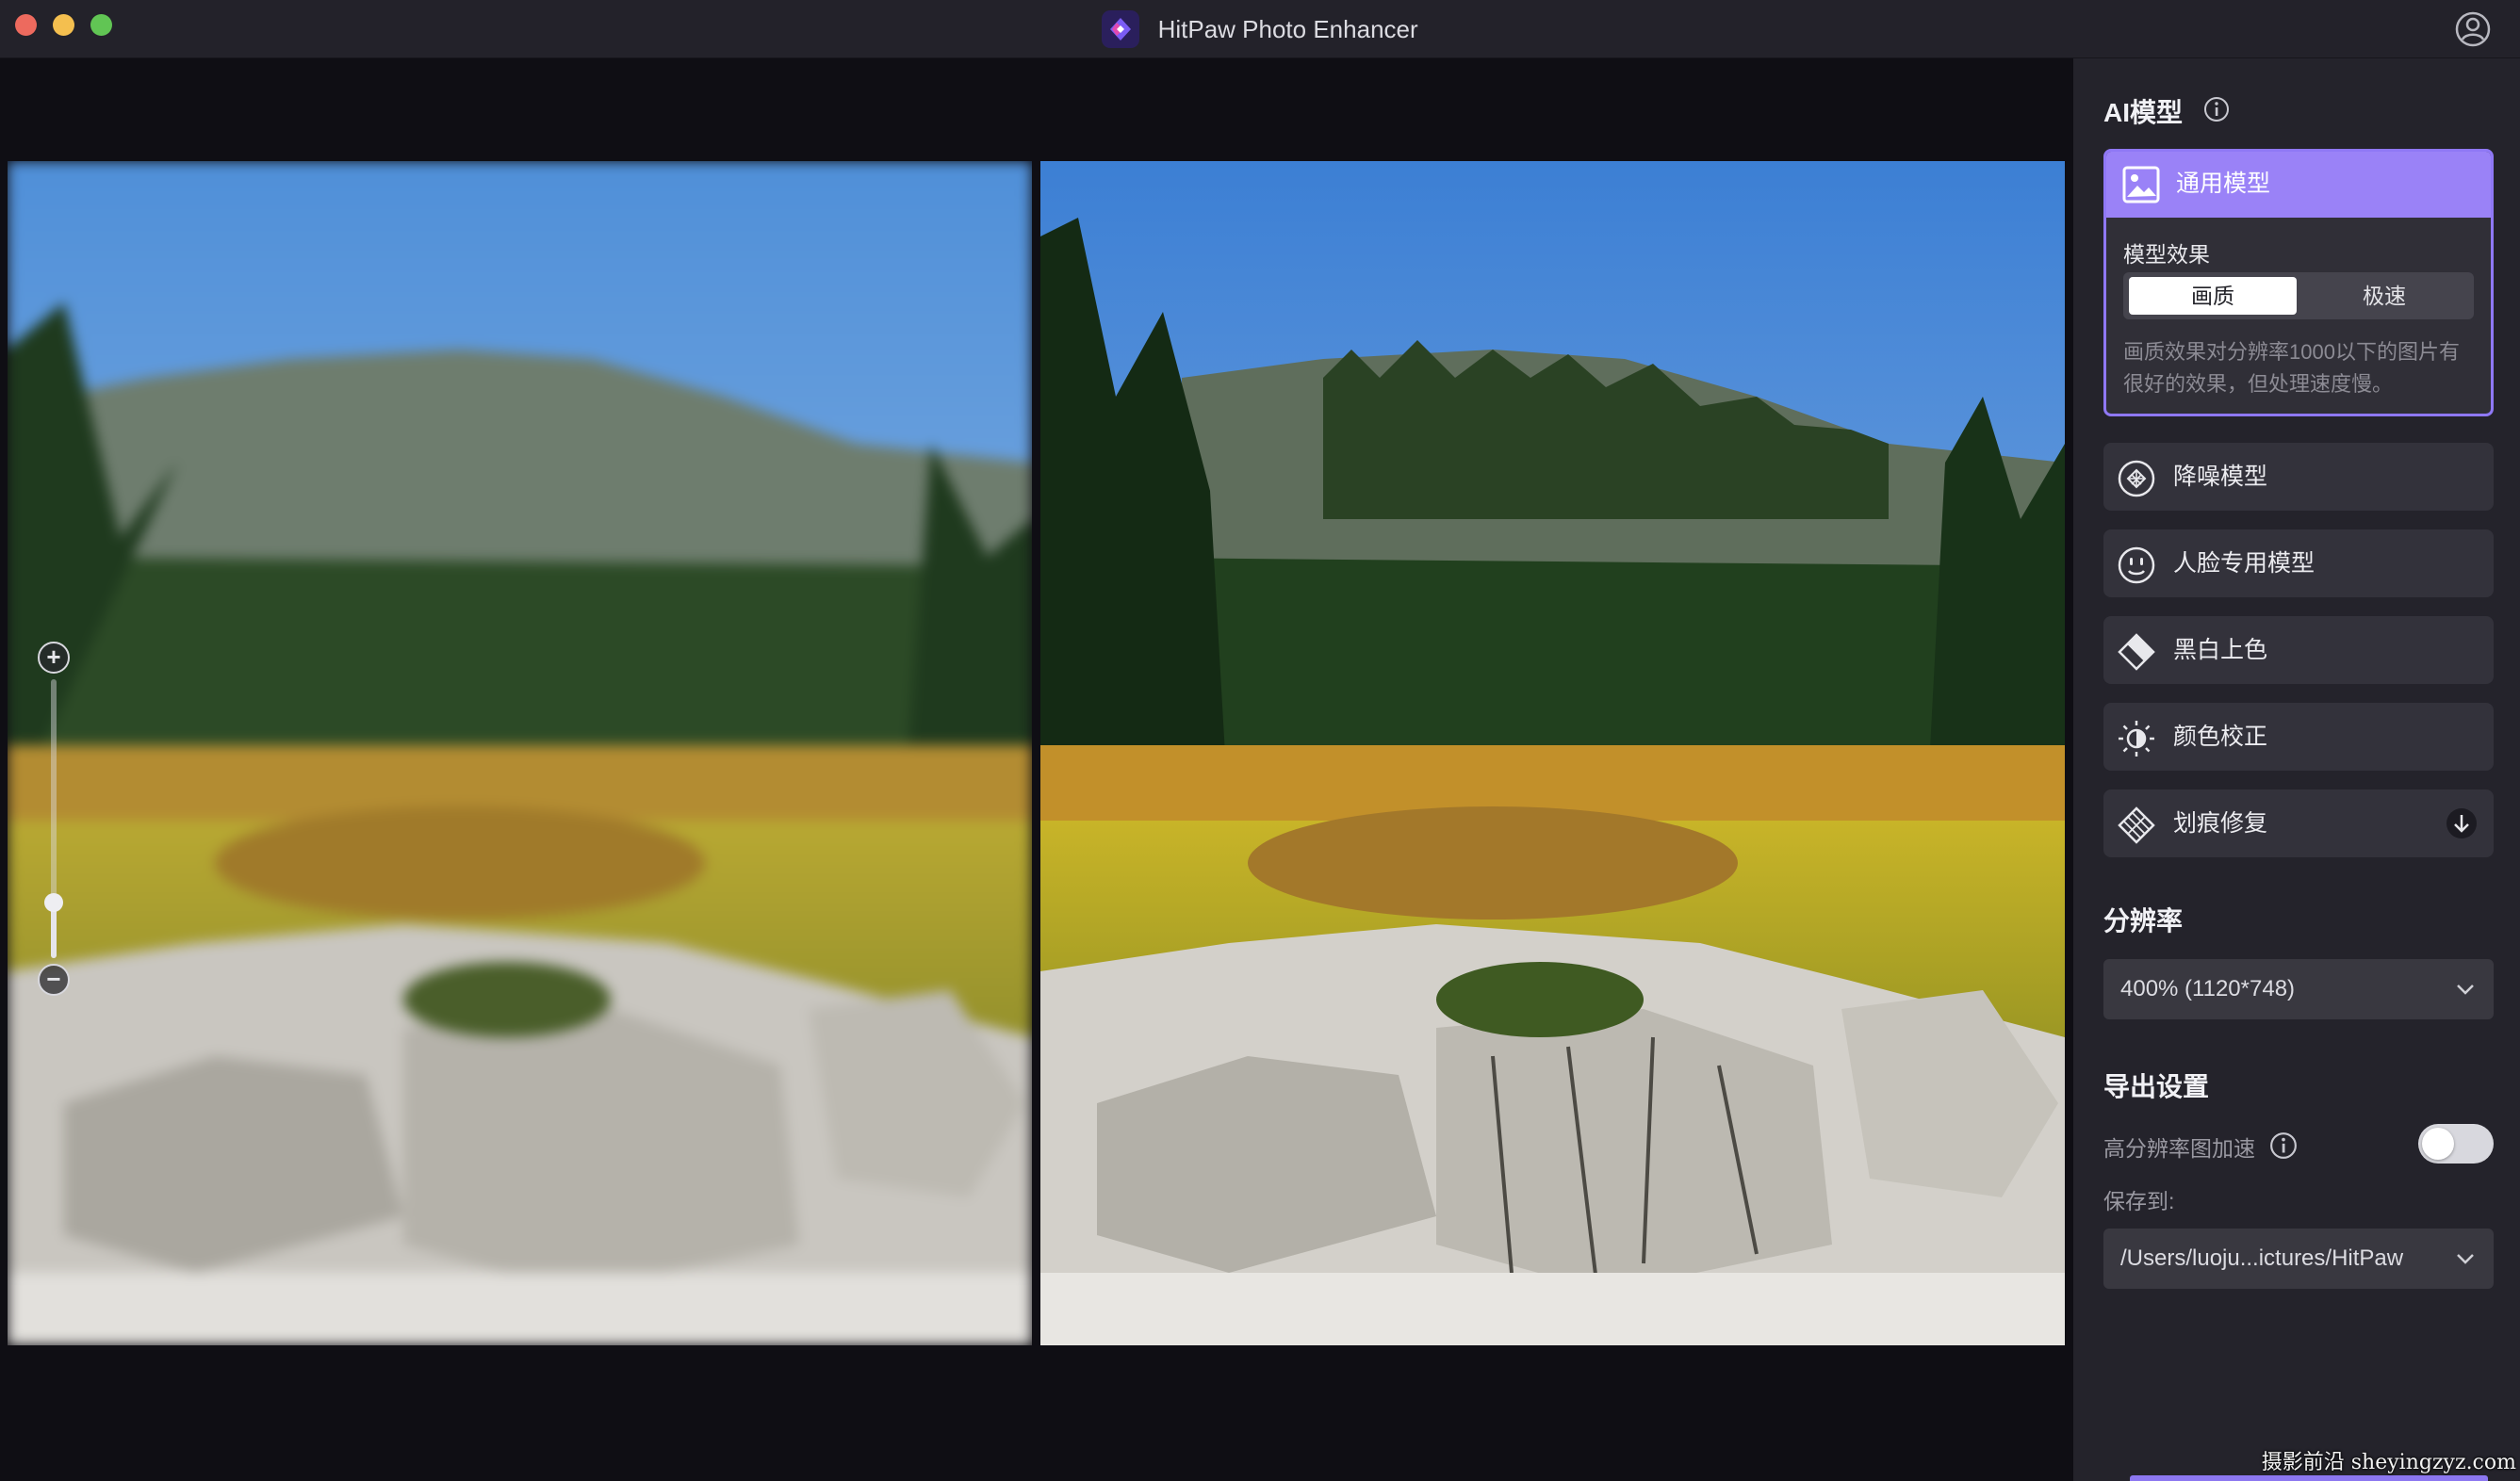 Image resolution: width=2520 pixels, height=1481 pixels. What do you see at coordinates (2216, 109) in the screenshot?
I see `ai-model-info-icon` at bounding box center [2216, 109].